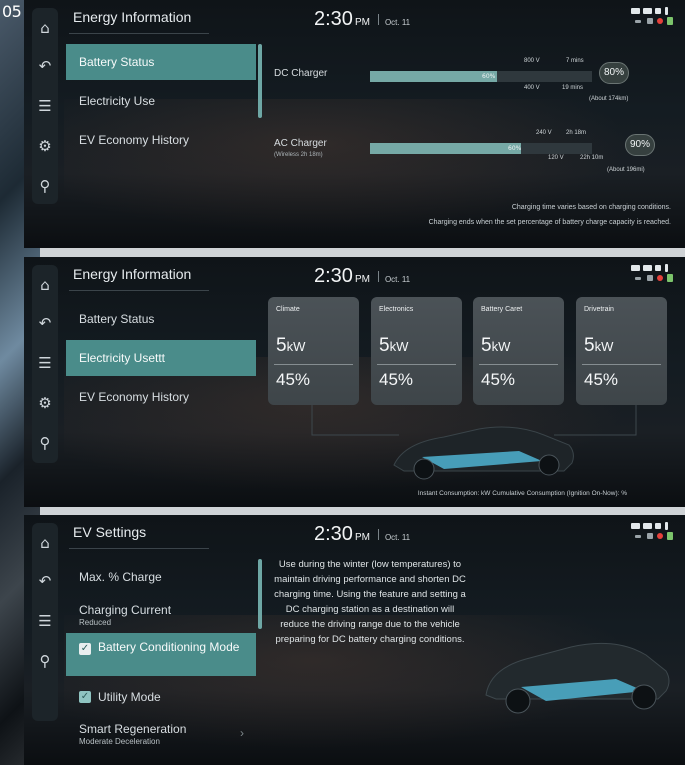  Describe the element at coordinates (502, 309) in the screenshot. I see `card-label: Battery Caret` at that location.